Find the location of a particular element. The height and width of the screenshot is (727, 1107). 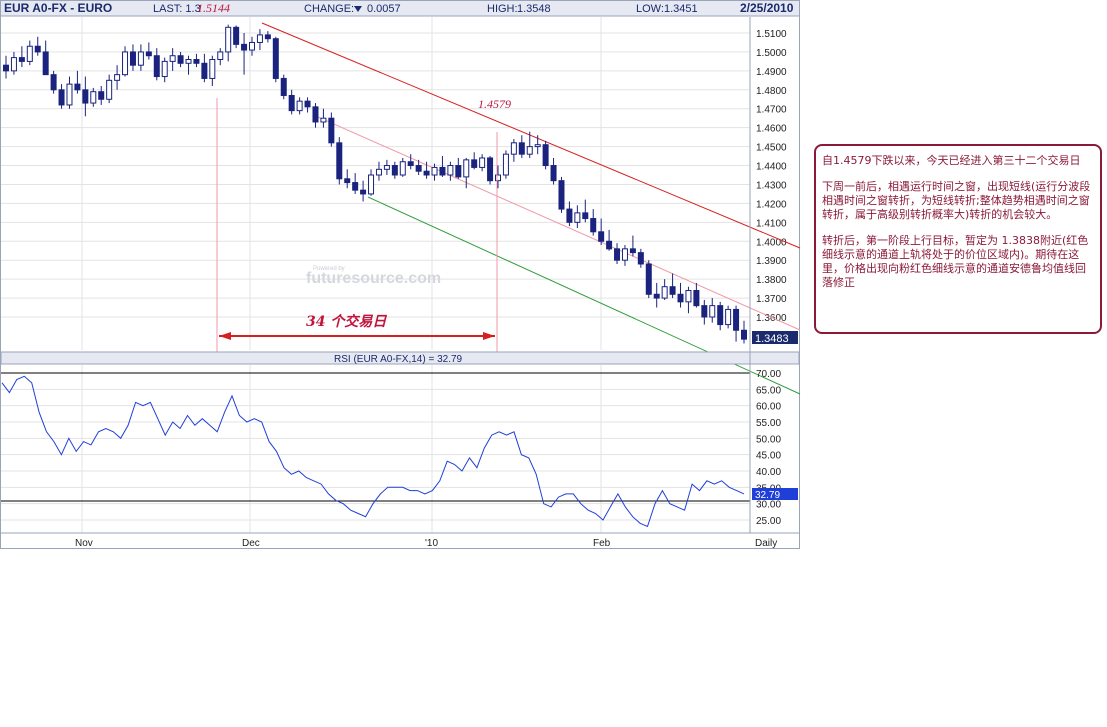

x-tick-label: Nov is located at coordinates (84, 543).